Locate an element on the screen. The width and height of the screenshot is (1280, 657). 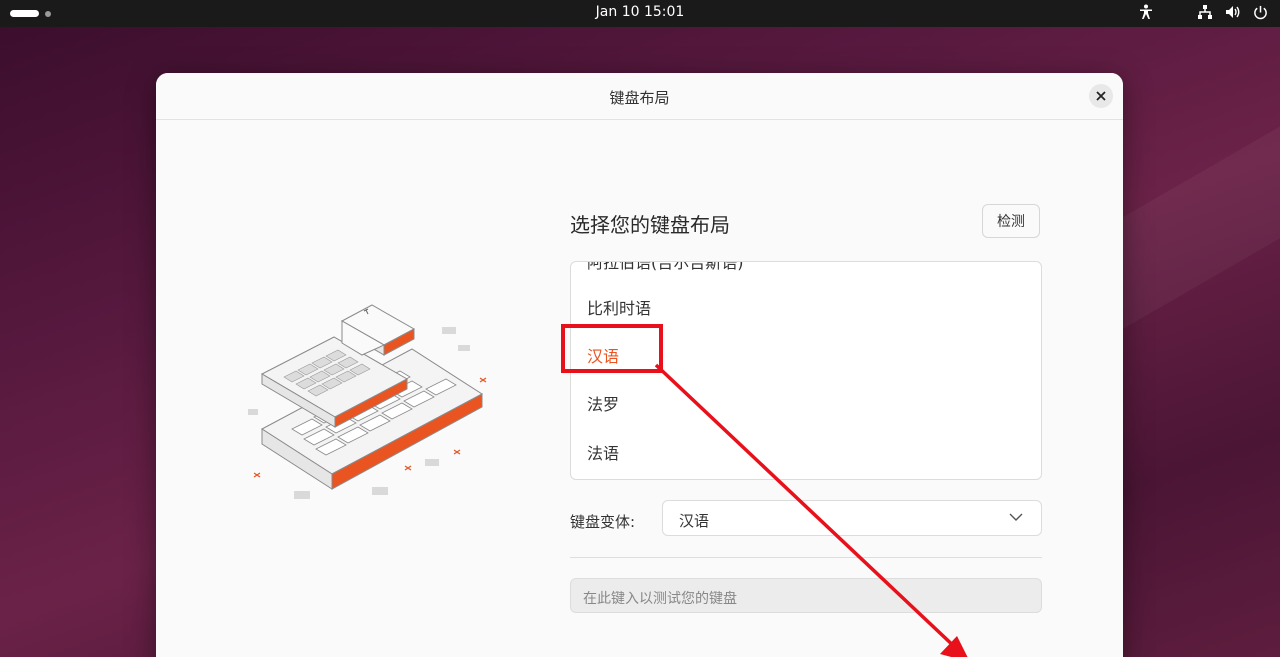
network-icon is located at coordinates (1205, 12).